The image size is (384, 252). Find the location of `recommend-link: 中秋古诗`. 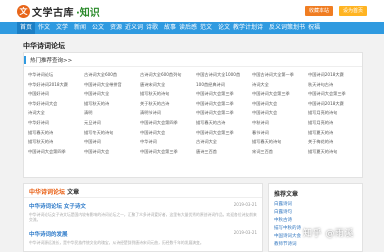

recommend-link: 中秋古诗 is located at coordinates (287, 221).